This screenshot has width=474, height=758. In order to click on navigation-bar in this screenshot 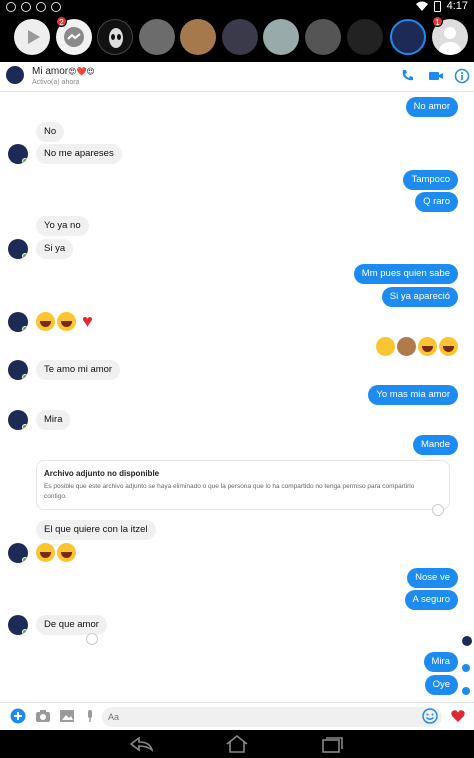, I will do `click(237, 744)`.